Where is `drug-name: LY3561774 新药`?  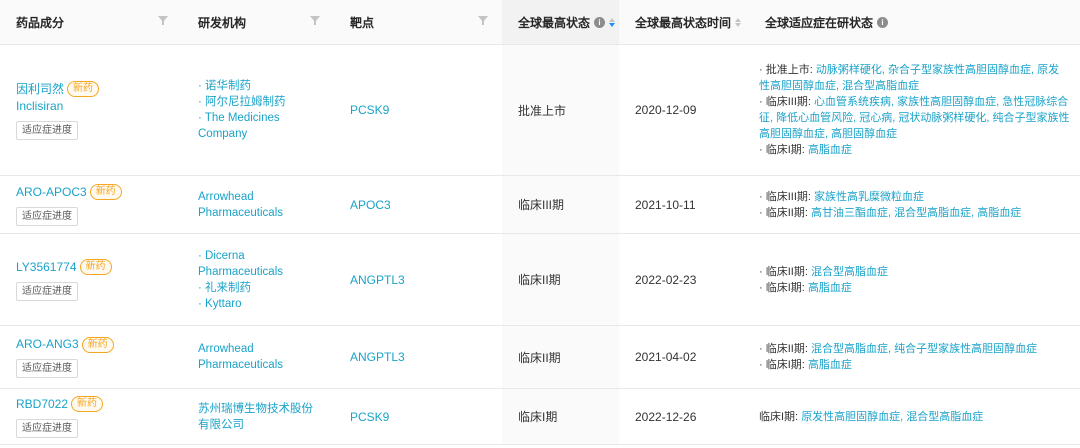 drug-name: LY3561774 新药 is located at coordinates (99, 267).